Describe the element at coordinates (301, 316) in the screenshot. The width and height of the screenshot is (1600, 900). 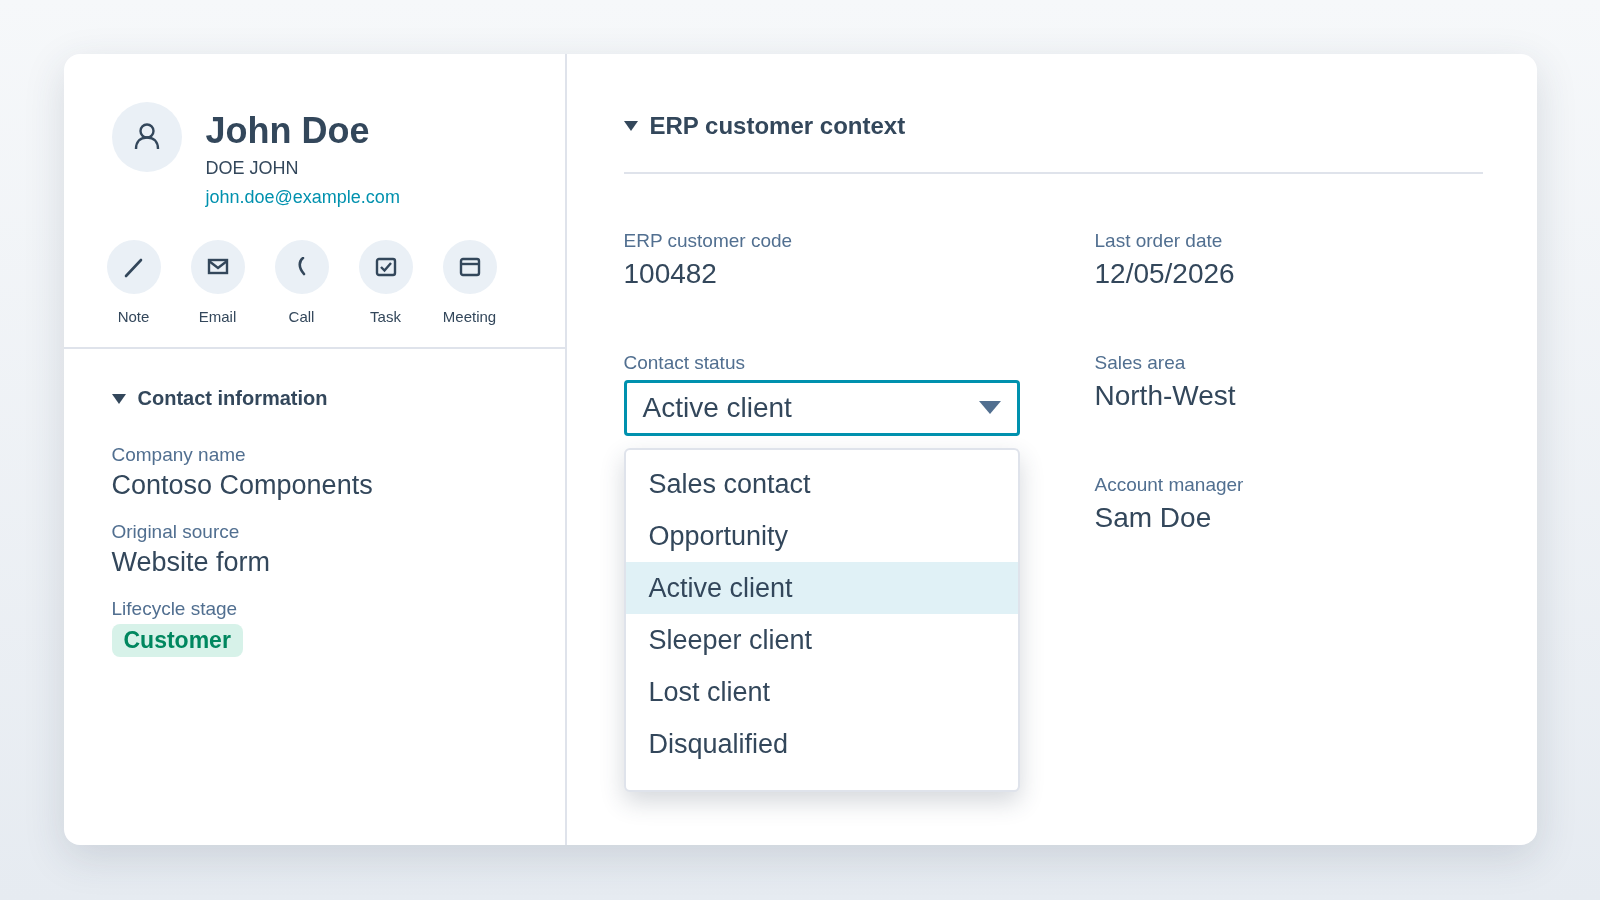
I see `action-label: Call` at that location.